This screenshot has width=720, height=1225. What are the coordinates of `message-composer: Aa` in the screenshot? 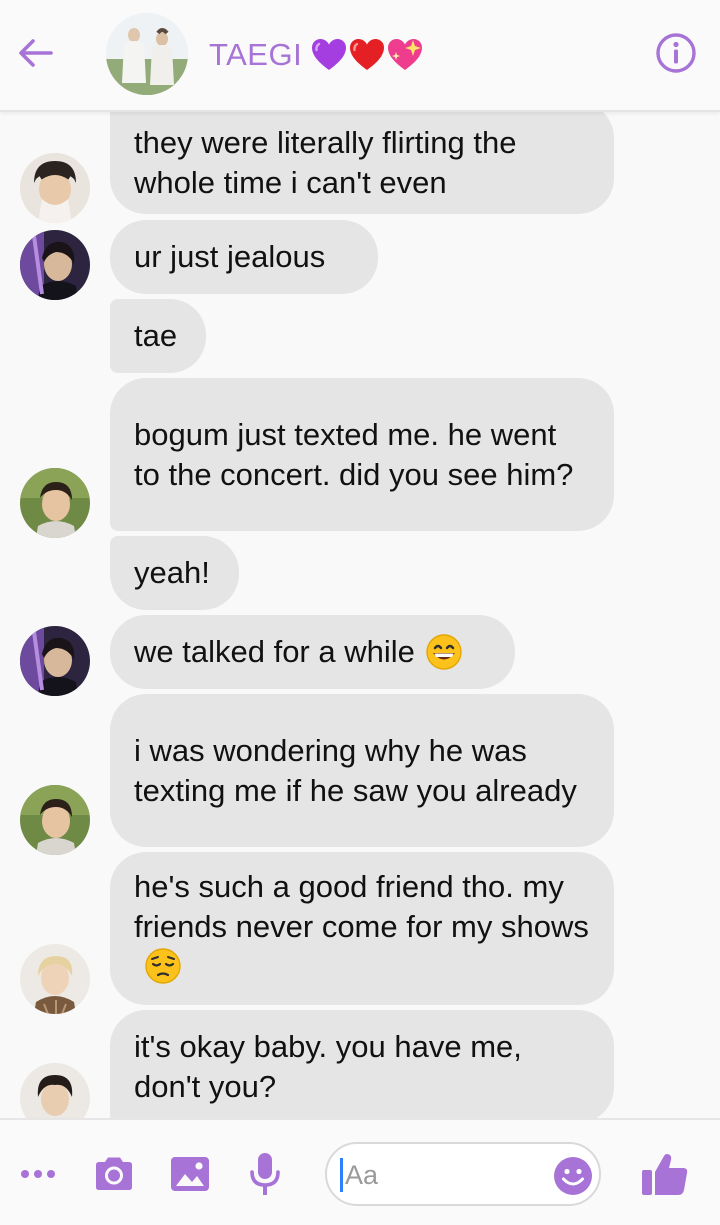 It's located at (463, 1174).